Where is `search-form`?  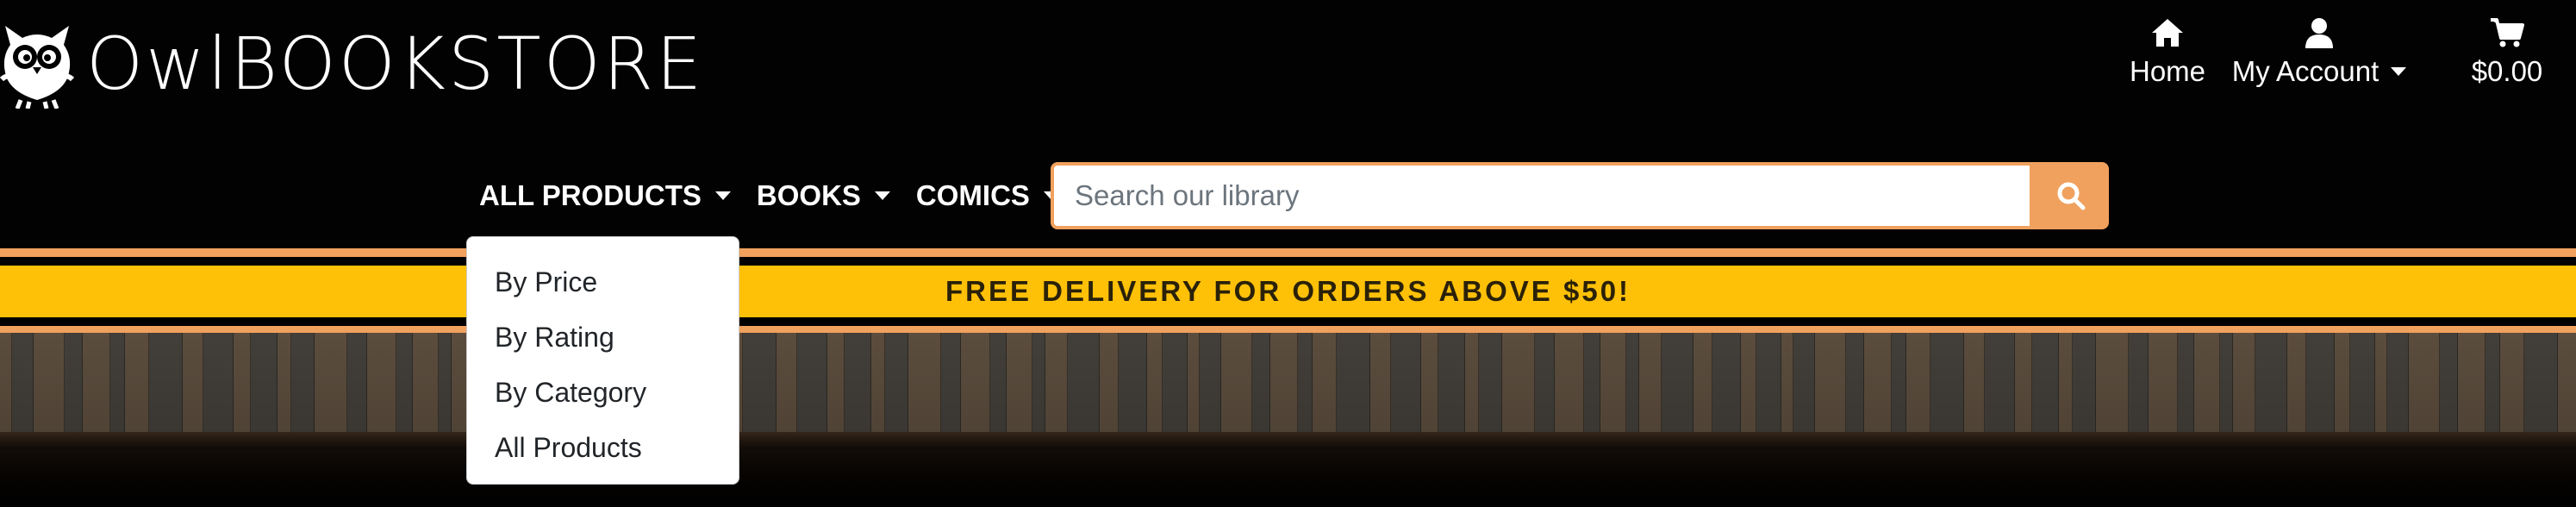
search-form is located at coordinates (1580, 195).